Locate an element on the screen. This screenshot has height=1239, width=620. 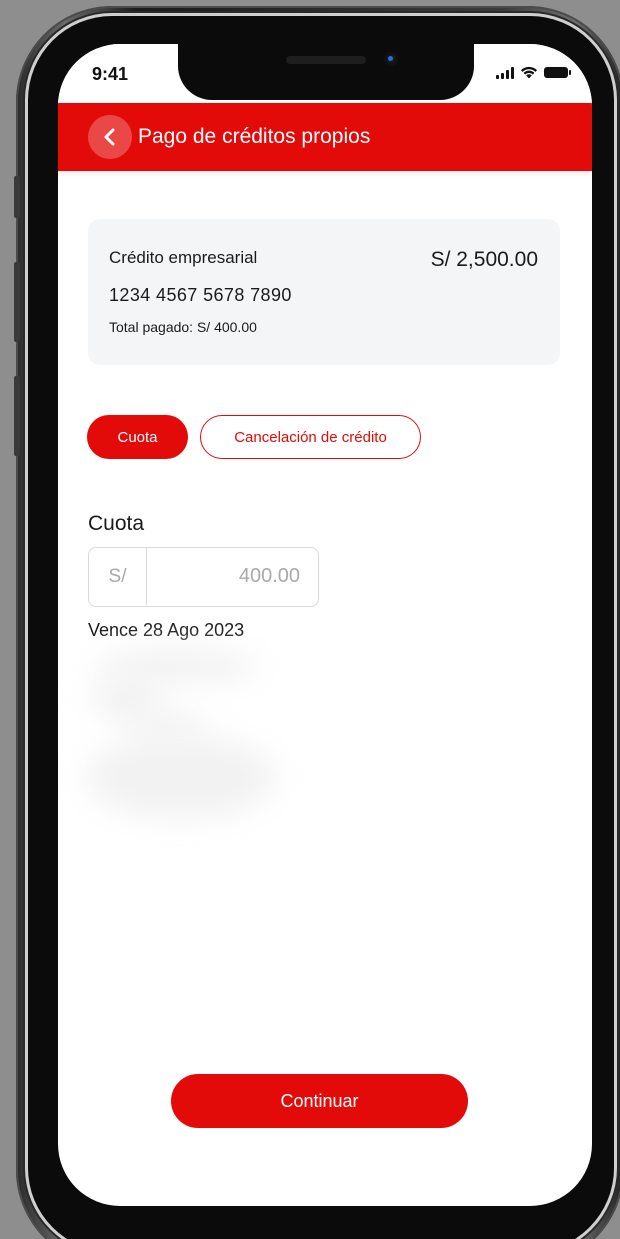
chevron-left-icon is located at coordinates (109, 137).